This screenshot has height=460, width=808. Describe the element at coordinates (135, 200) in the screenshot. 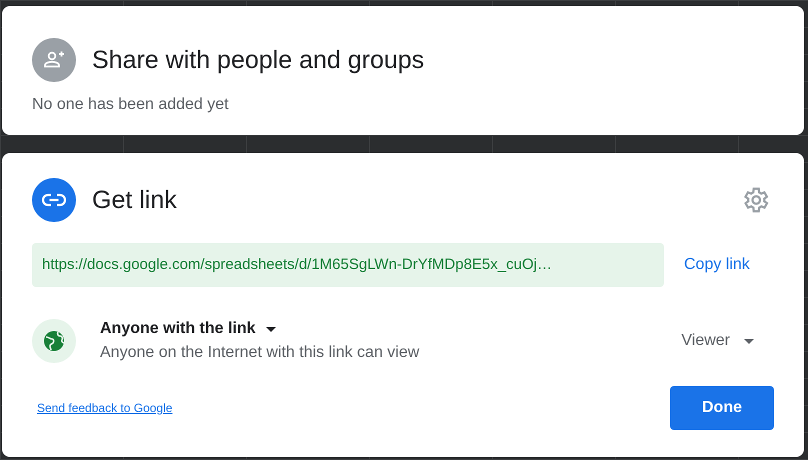

I see `card-title: Get link` at that location.